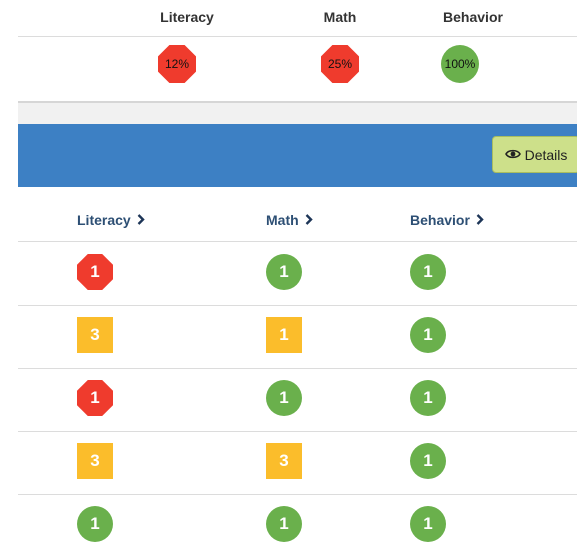  Describe the element at coordinates (546, 154) in the screenshot. I see `details-label: Details` at that location.